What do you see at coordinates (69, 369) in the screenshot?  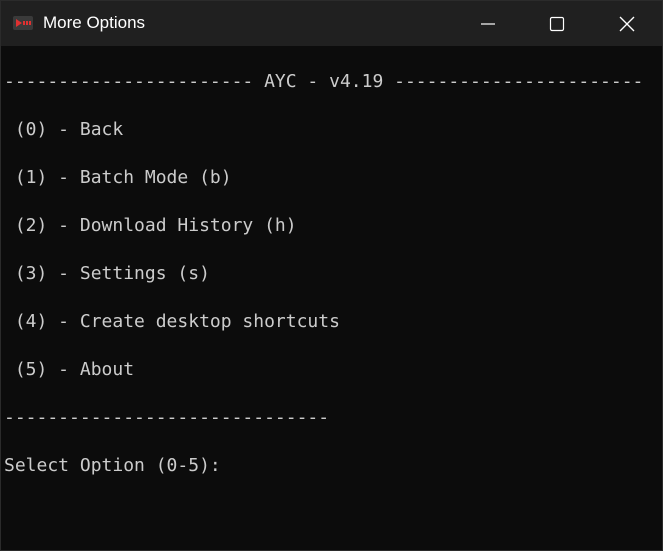 I see `menu-item-about: (5) - About` at bounding box center [69, 369].